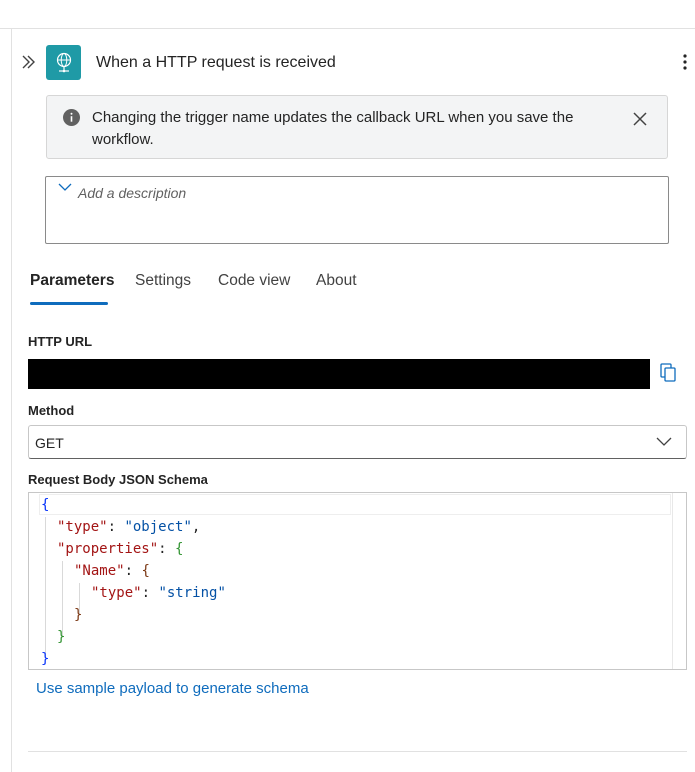 This screenshot has height=772, width=695. Describe the element at coordinates (108, 549) in the screenshot. I see `code-key: "properties"` at that location.